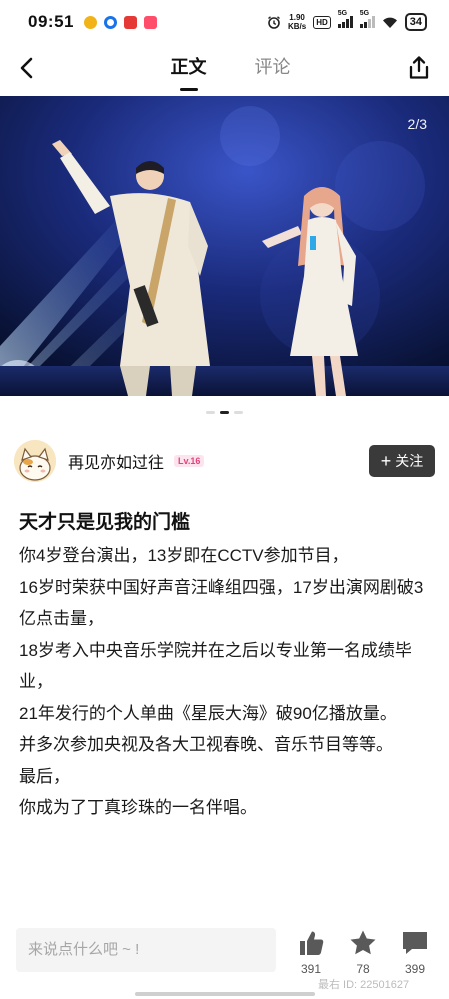 Image resolution: width=449 pixels, height=999 pixels. I want to click on cat-avatar-icon, so click(35, 461).